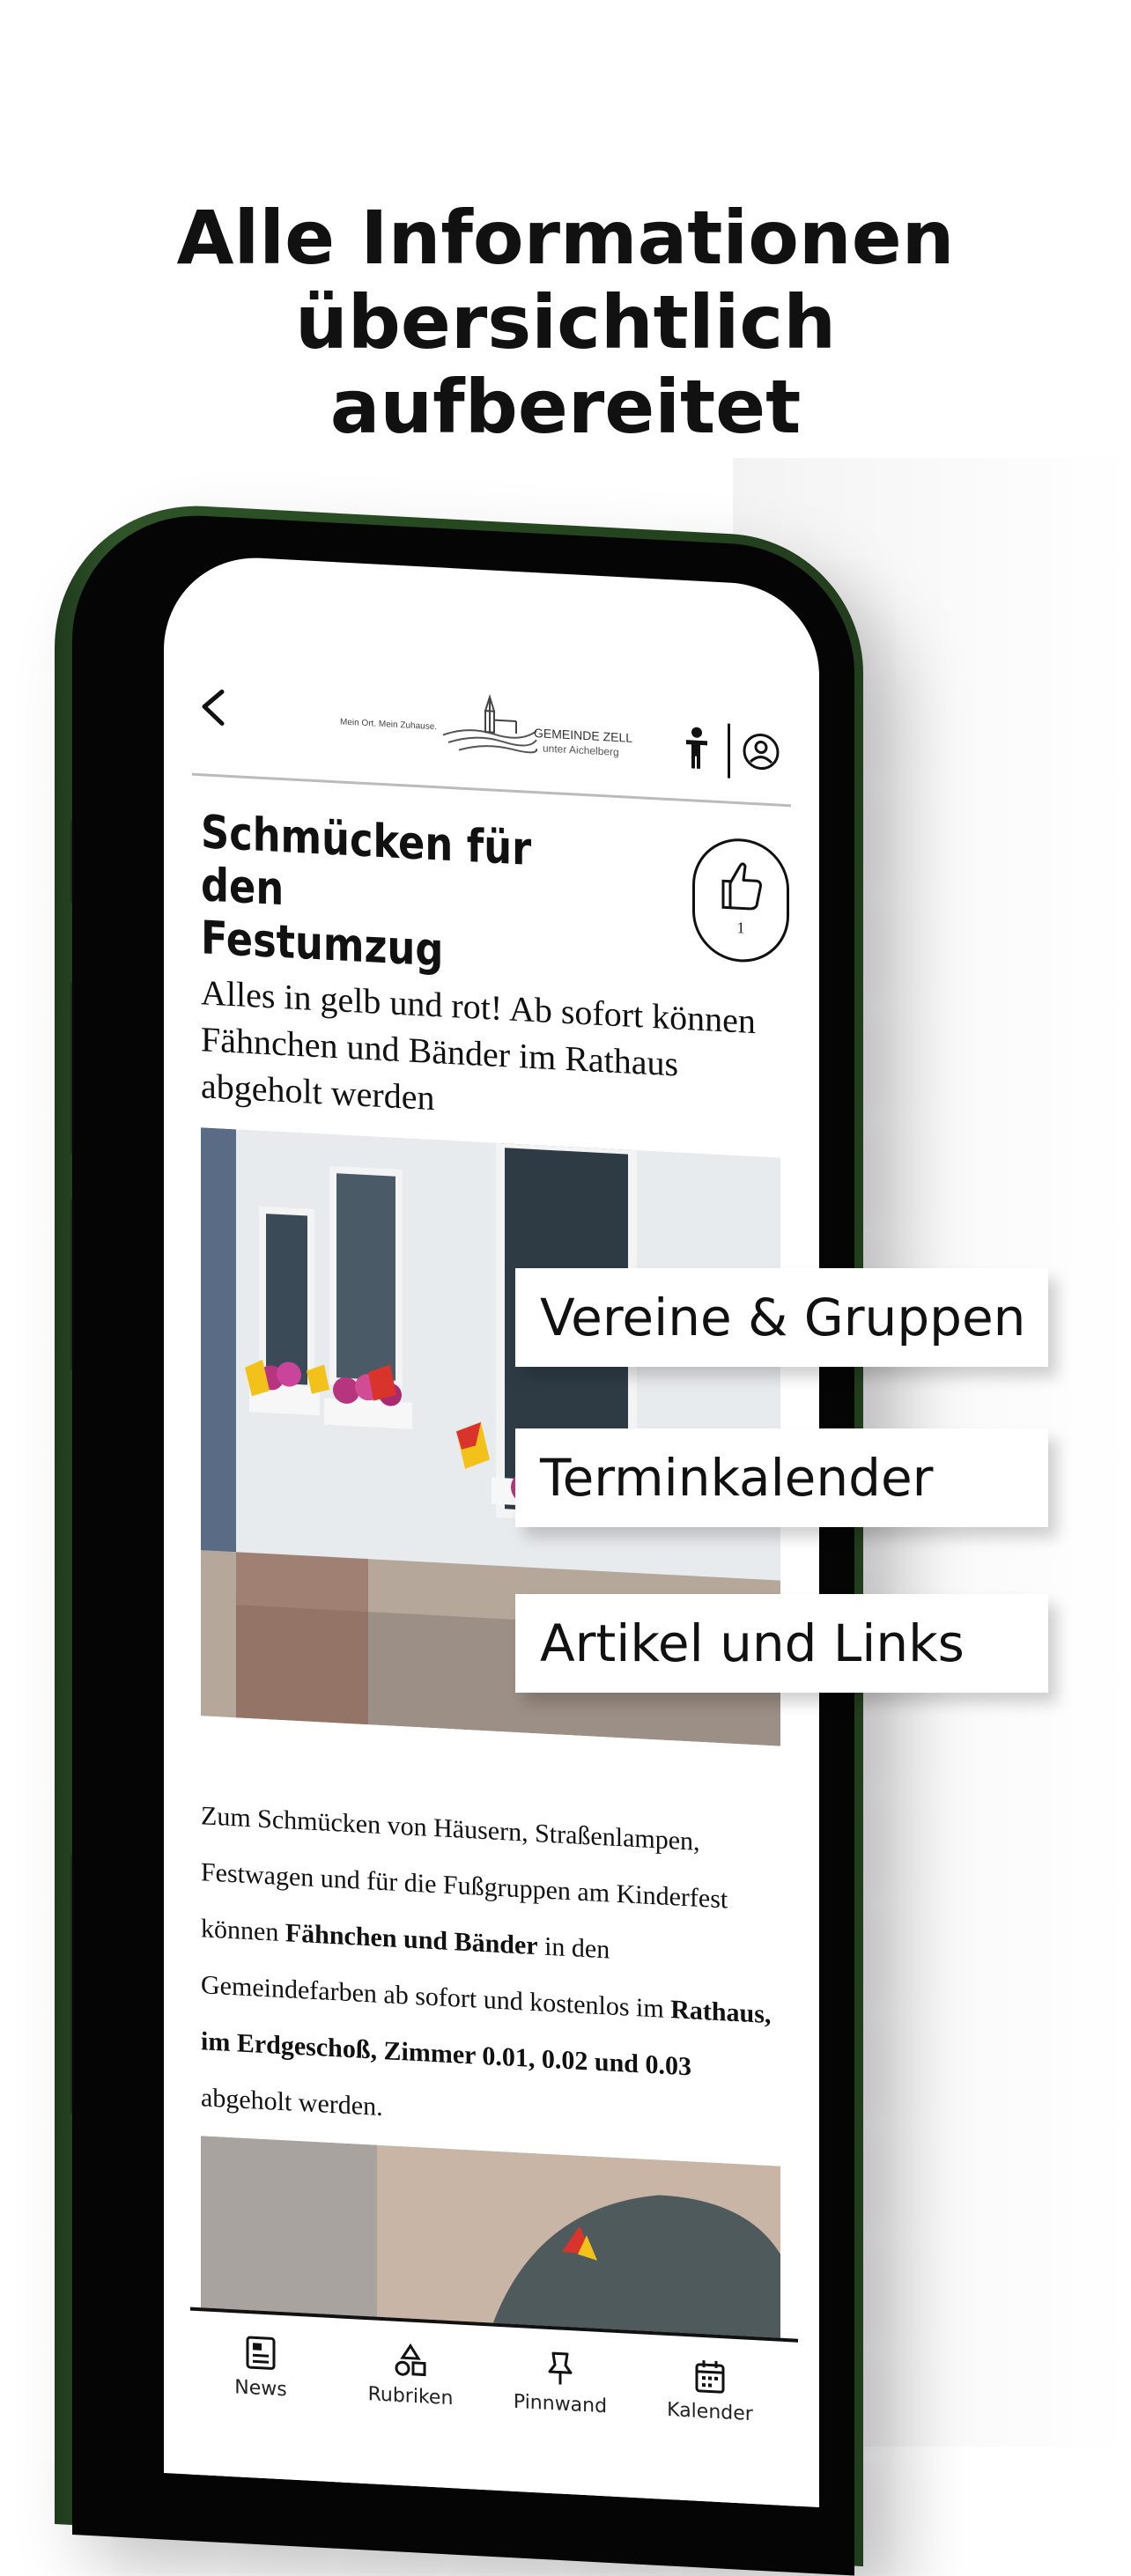 The width and height of the screenshot is (1131, 2576). I want to click on tab-label-news: News, so click(260, 2389).